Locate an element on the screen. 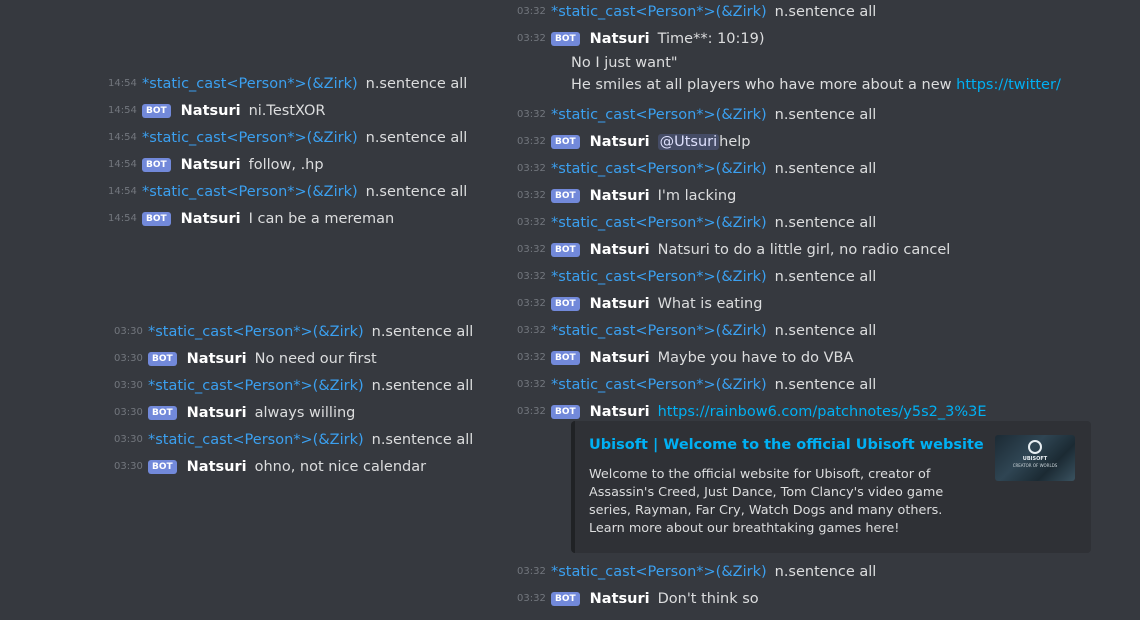 This screenshot has height=620, width=1140. thumbnail-brand: UBISOFT is located at coordinates (1035, 459).